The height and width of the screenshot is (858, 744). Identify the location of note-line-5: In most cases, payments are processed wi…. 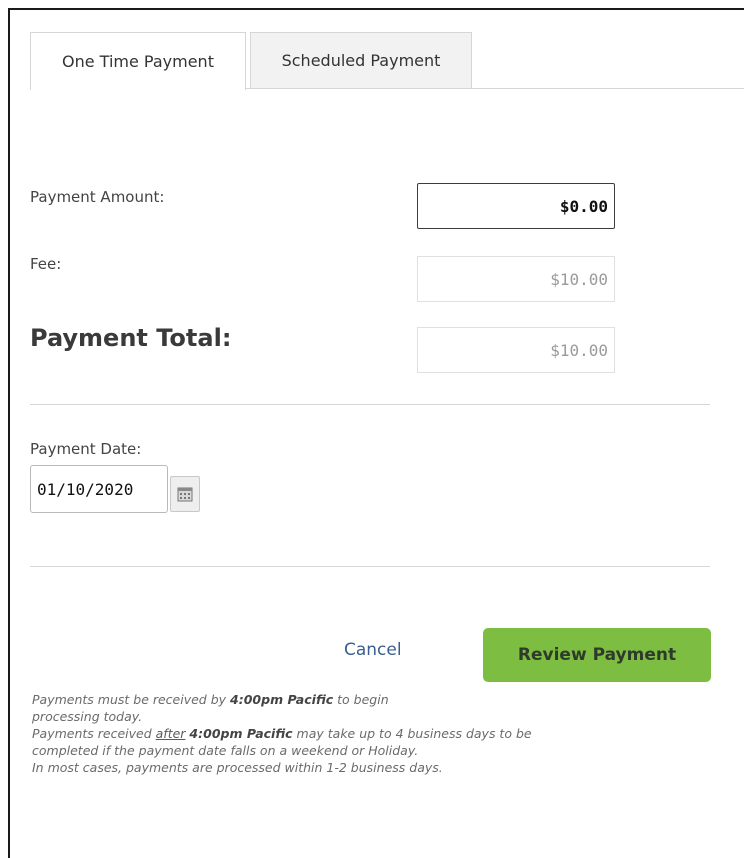
(237, 767).